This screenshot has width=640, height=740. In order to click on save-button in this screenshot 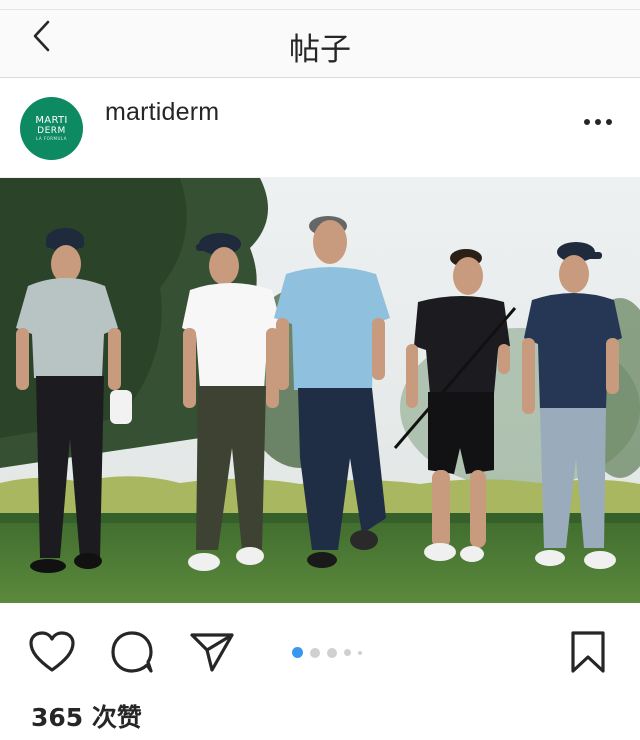, I will do `click(588, 652)`.